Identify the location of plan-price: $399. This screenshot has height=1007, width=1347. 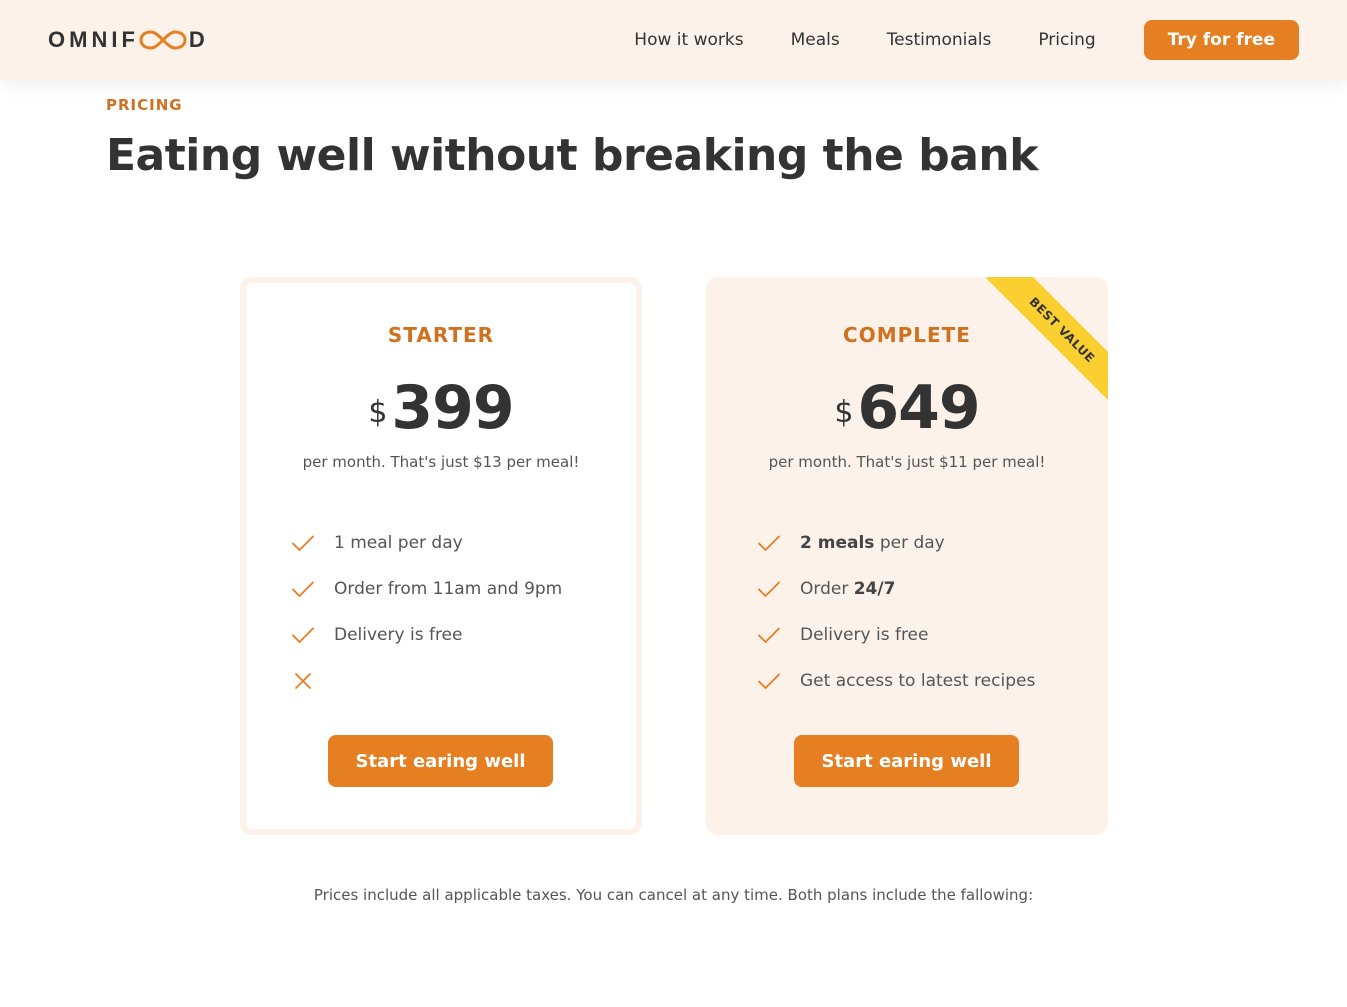
(441, 408).